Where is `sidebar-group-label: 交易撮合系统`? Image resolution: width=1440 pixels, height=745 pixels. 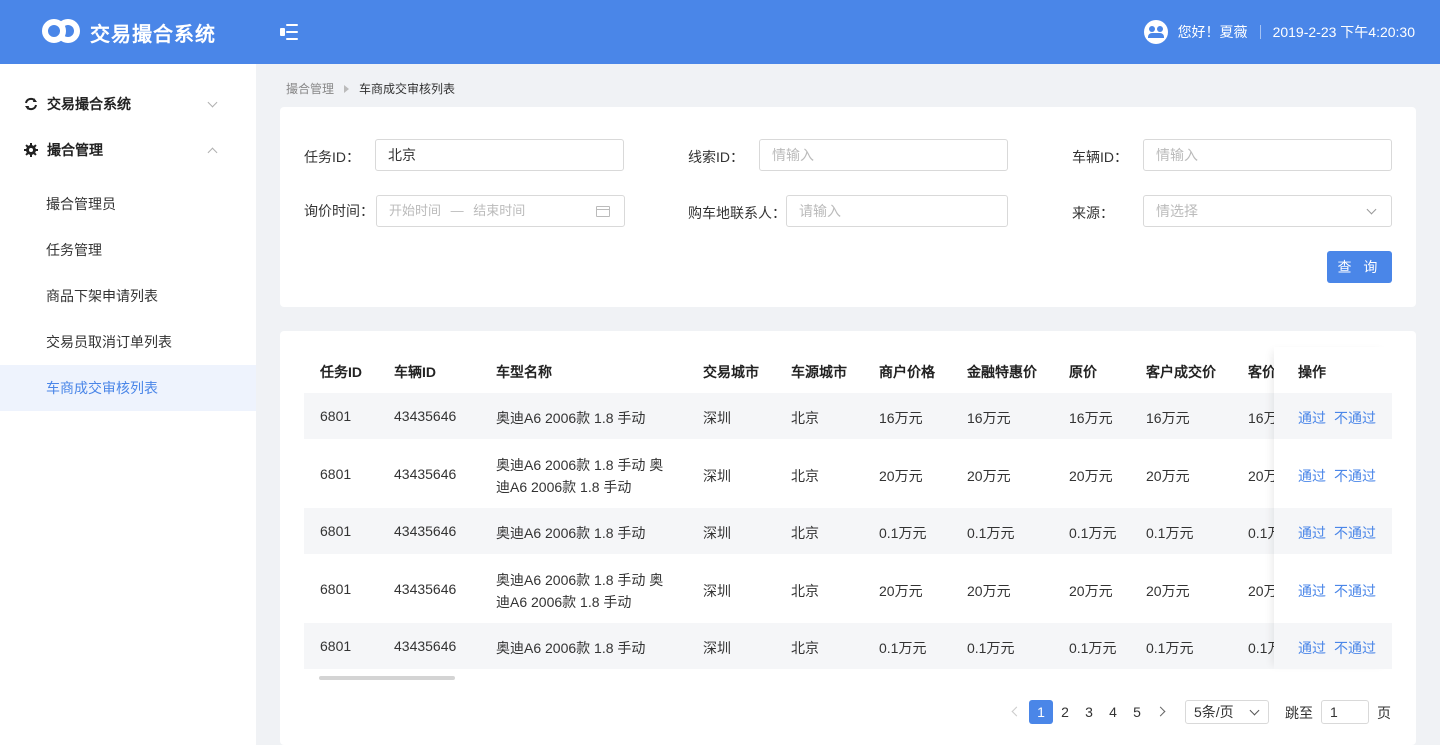 sidebar-group-label: 交易撮合系统 is located at coordinates (89, 104).